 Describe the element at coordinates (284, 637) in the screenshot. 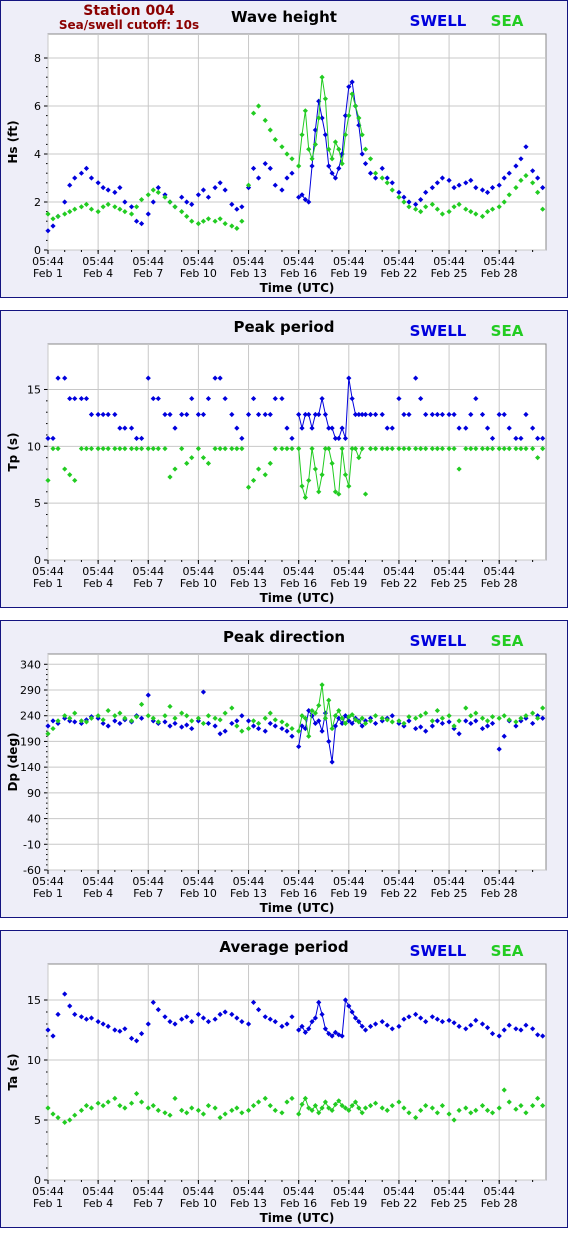

I see `chart-title: Peak direction` at that location.